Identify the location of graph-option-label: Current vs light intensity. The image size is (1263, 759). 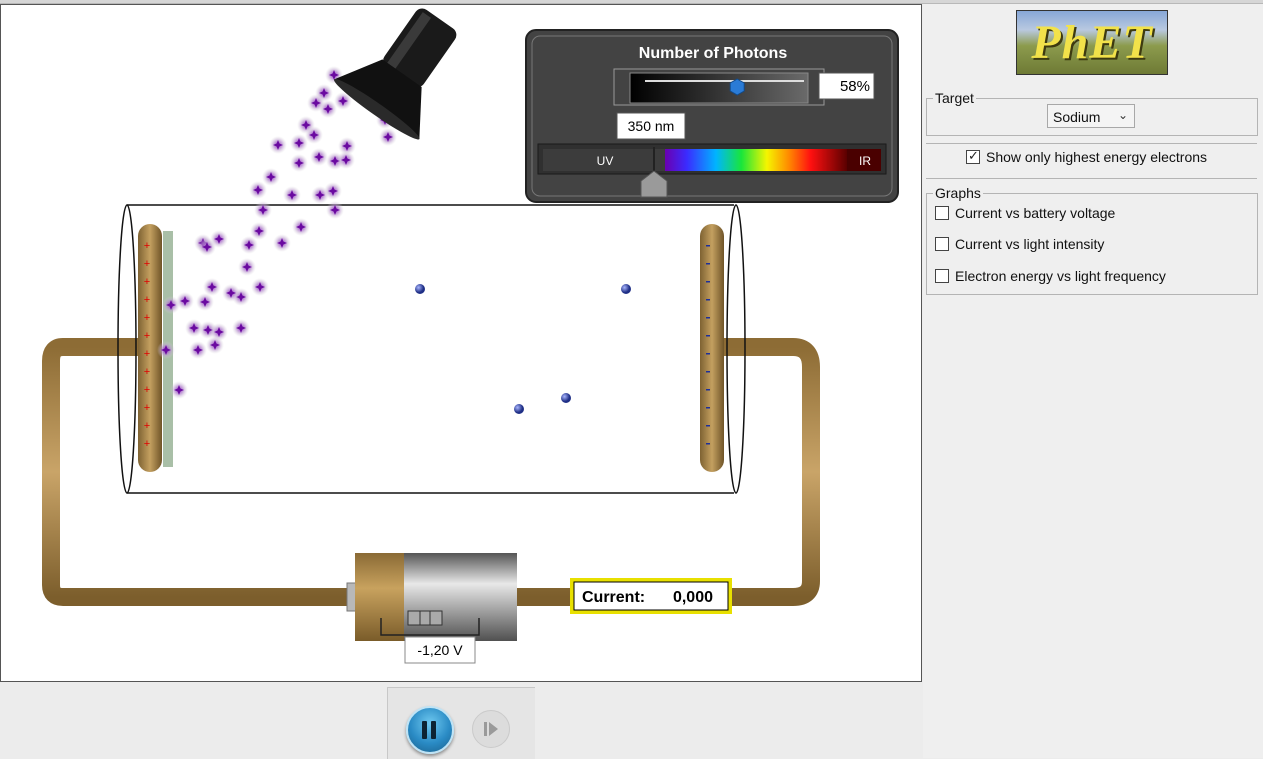
(1030, 244).